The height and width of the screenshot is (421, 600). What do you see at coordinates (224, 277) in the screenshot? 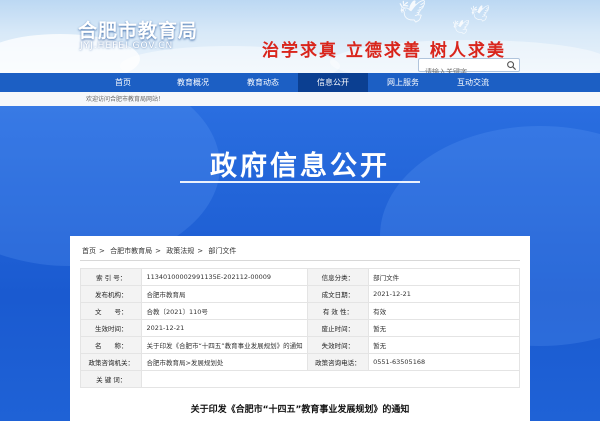
I see `meta-value-index: 11340100002991135E-202112-00009` at bounding box center [224, 277].